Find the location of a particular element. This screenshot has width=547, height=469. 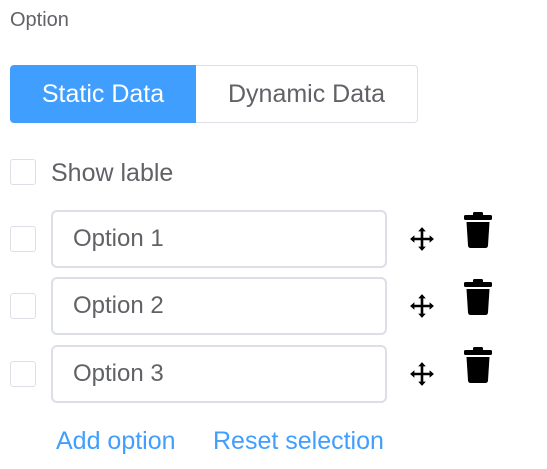

section-title: Option is located at coordinates (39, 20).